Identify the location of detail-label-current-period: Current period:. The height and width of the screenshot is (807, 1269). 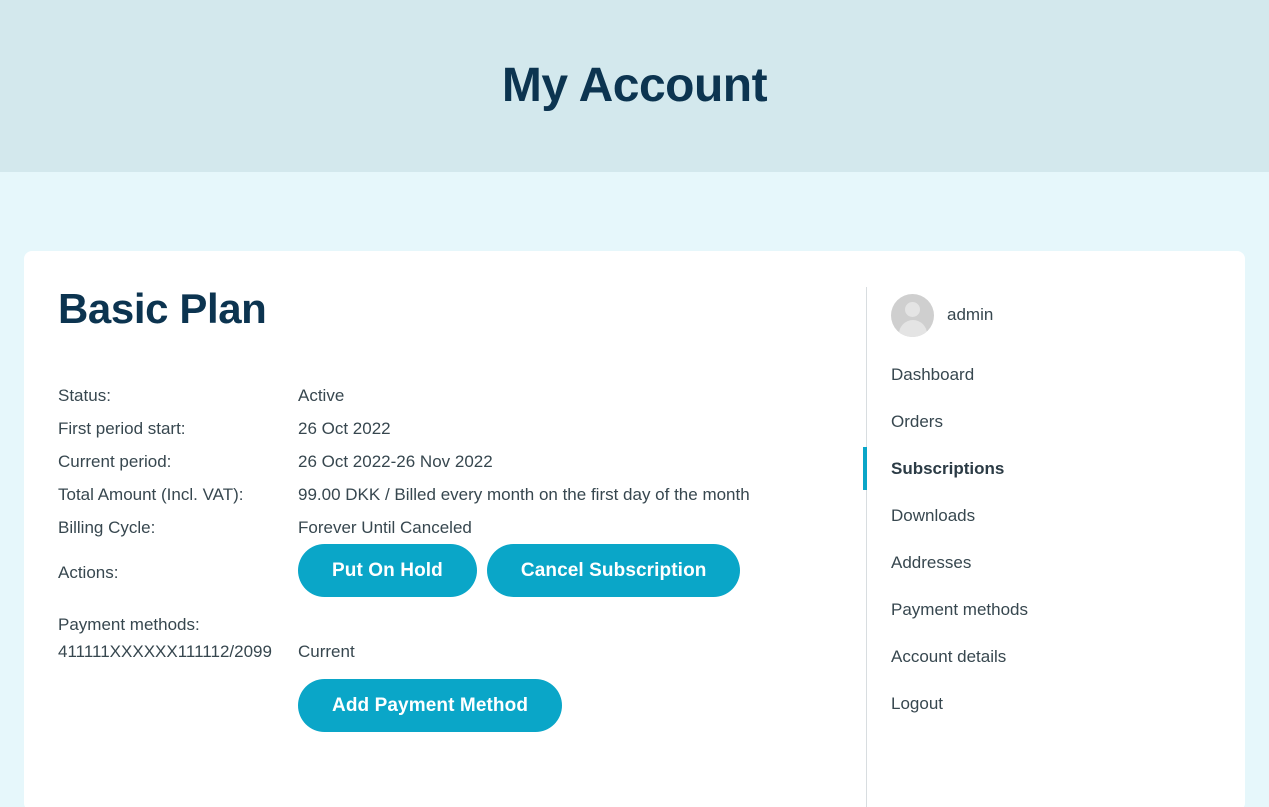
(115, 462).